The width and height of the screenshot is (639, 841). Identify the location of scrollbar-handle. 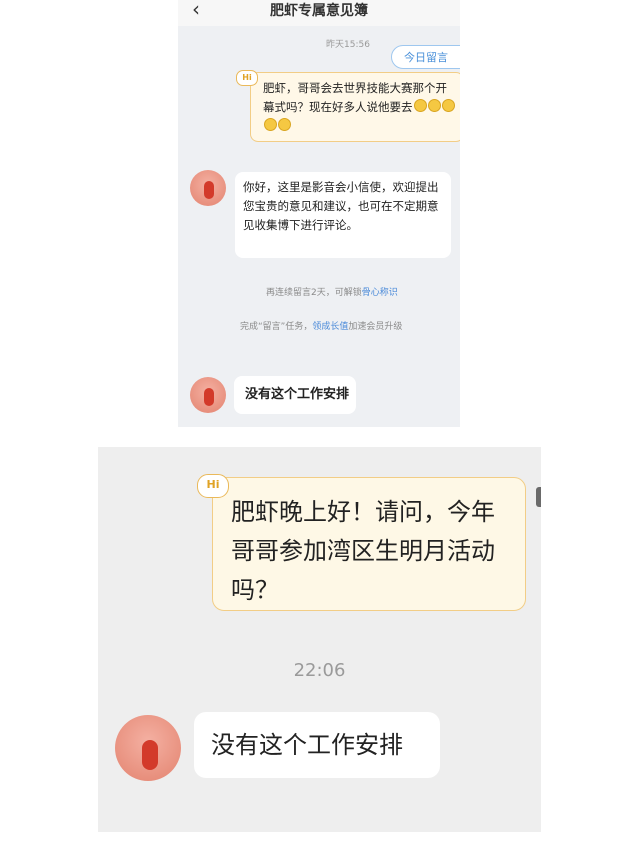
(538, 497).